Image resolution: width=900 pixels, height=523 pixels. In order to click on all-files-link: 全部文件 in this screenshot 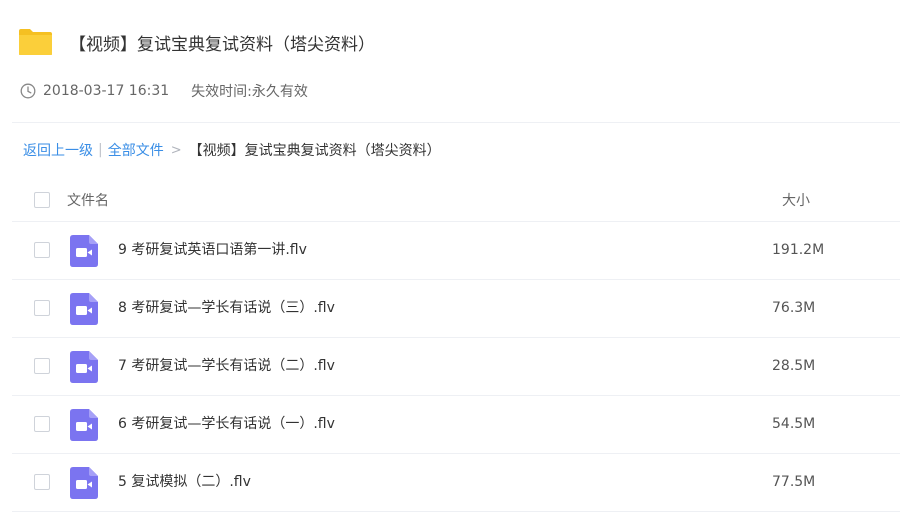, I will do `click(136, 150)`.